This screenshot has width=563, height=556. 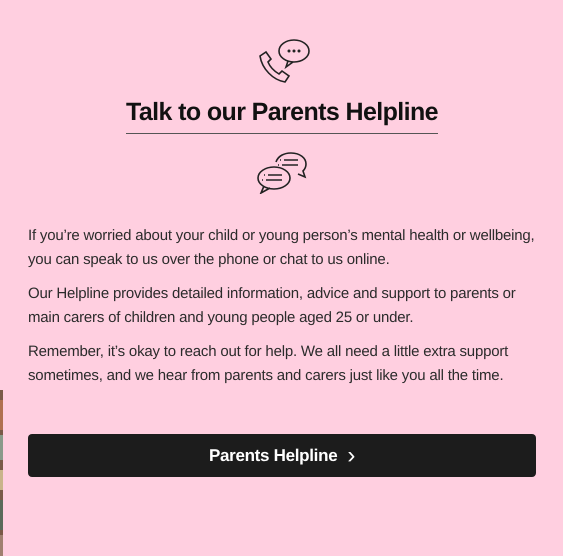 I want to click on paragraph: If you’re worried about your child or young person’s mental health or wellbeing, you can speak to us over the phone or chat to us online., so click(x=282, y=248).